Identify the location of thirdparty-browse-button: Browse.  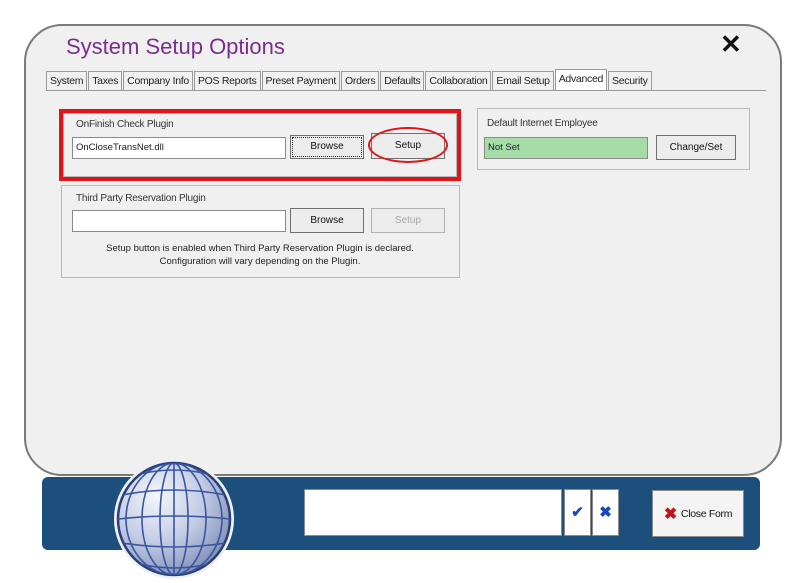
(327, 220).